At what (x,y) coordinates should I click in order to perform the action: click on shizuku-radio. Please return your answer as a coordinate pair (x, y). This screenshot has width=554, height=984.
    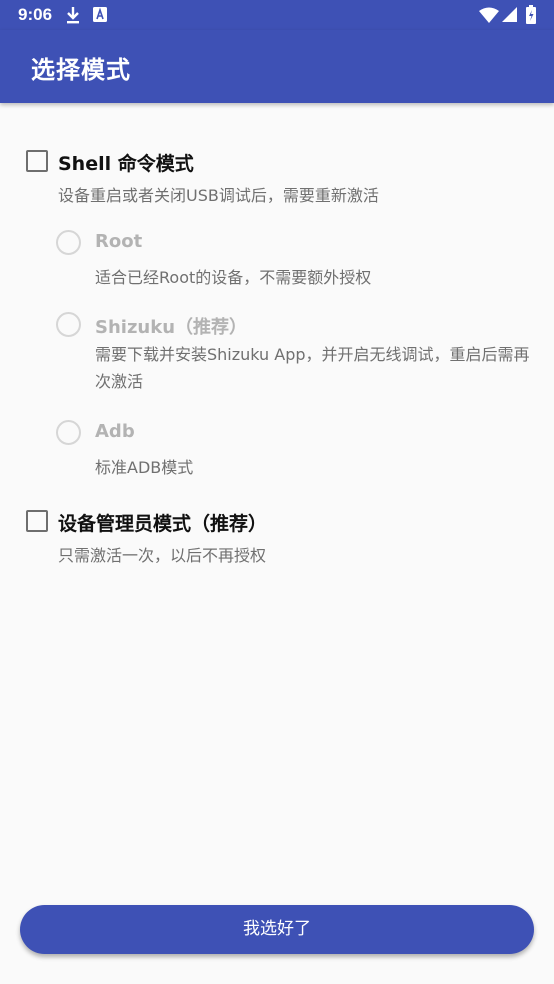
    Looking at the image, I should click on (68, 324).